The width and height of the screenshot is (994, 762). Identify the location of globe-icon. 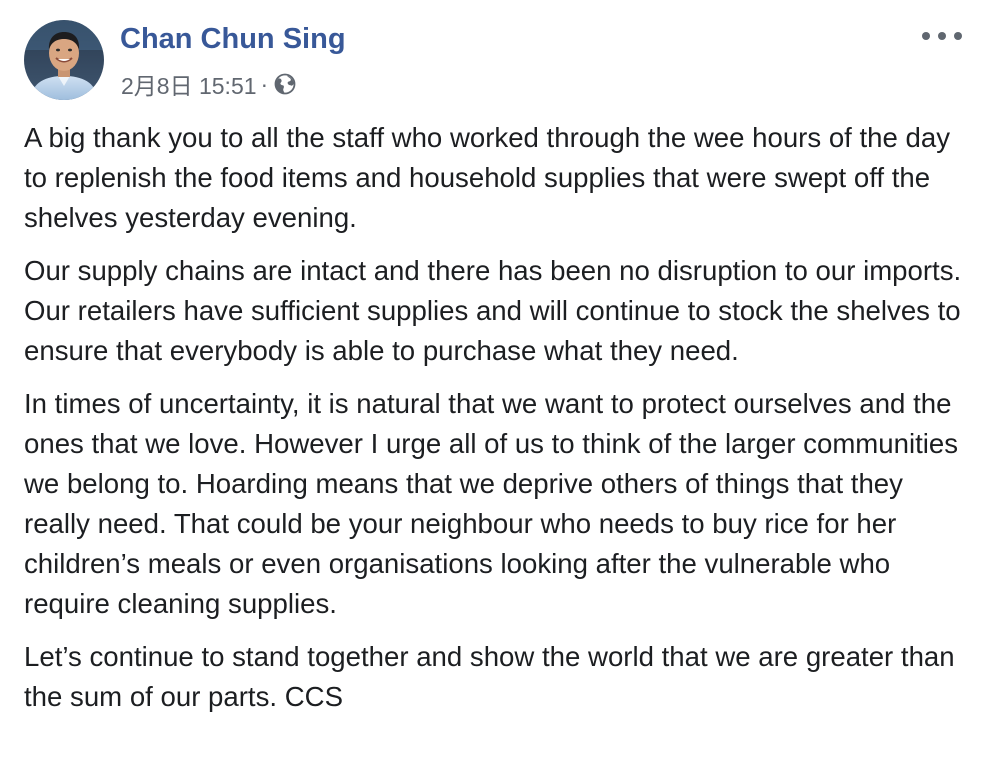
(285, 84).